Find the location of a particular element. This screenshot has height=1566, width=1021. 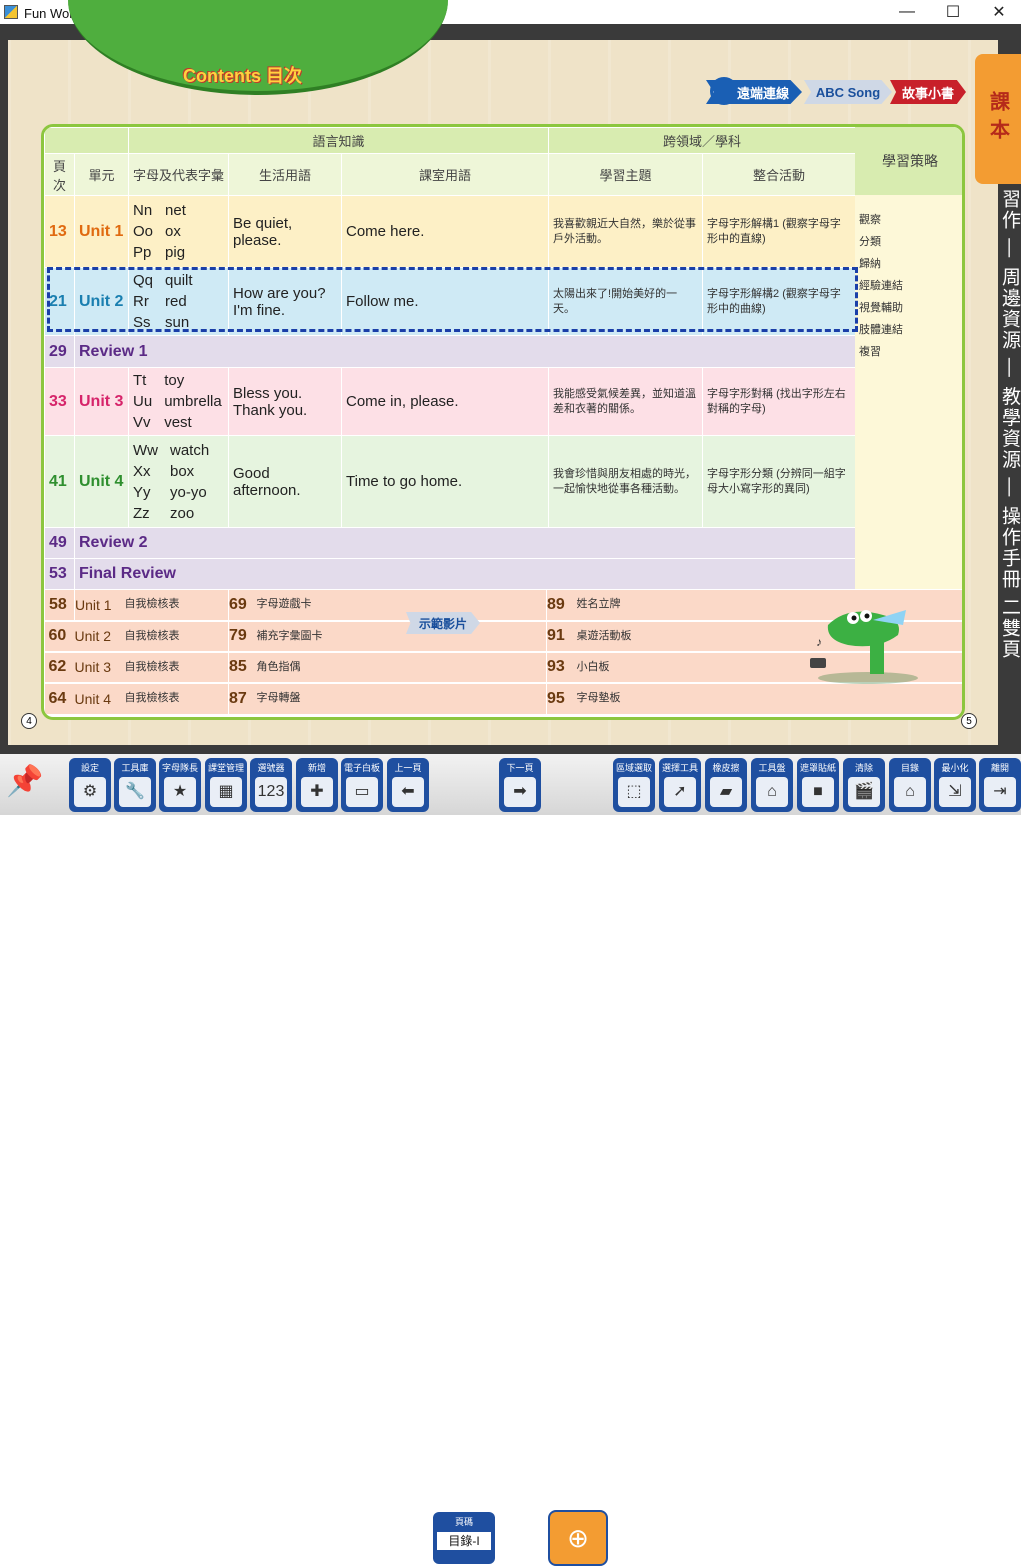

life-phrase: Be quiet, please. is located at coordinates (285, 231).